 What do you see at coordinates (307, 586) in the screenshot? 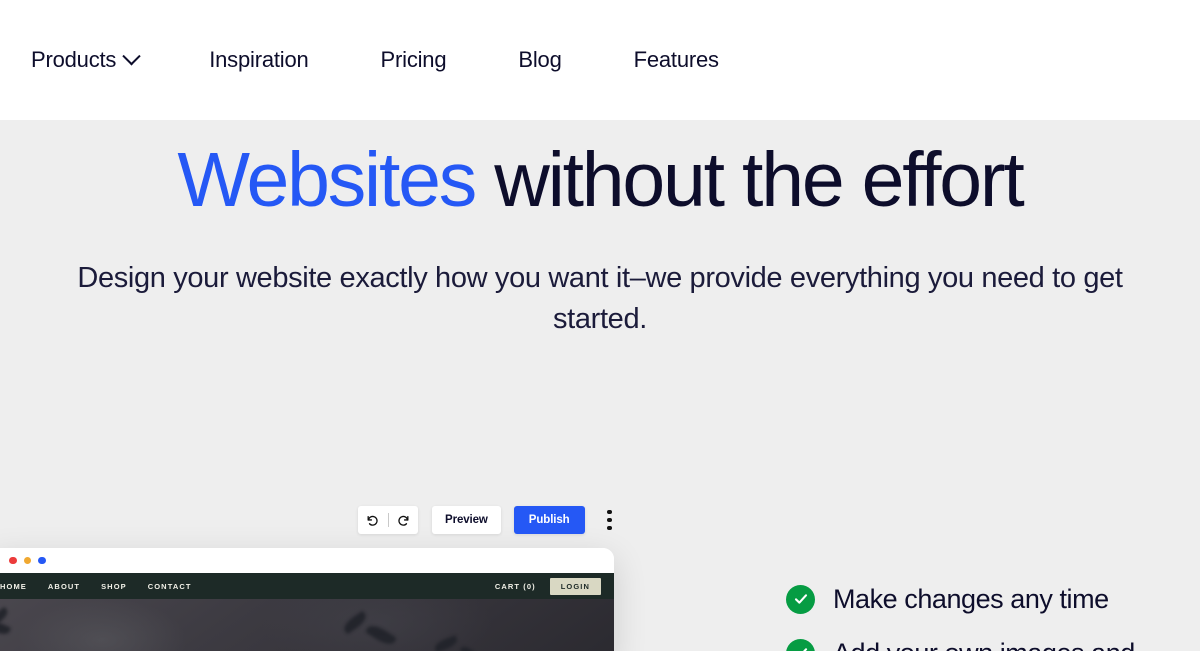
I see `mock-site-navbar: HOME ABOUT SHOP CONTACT CART (0) LOGIN` at bounding box center [307, 586].